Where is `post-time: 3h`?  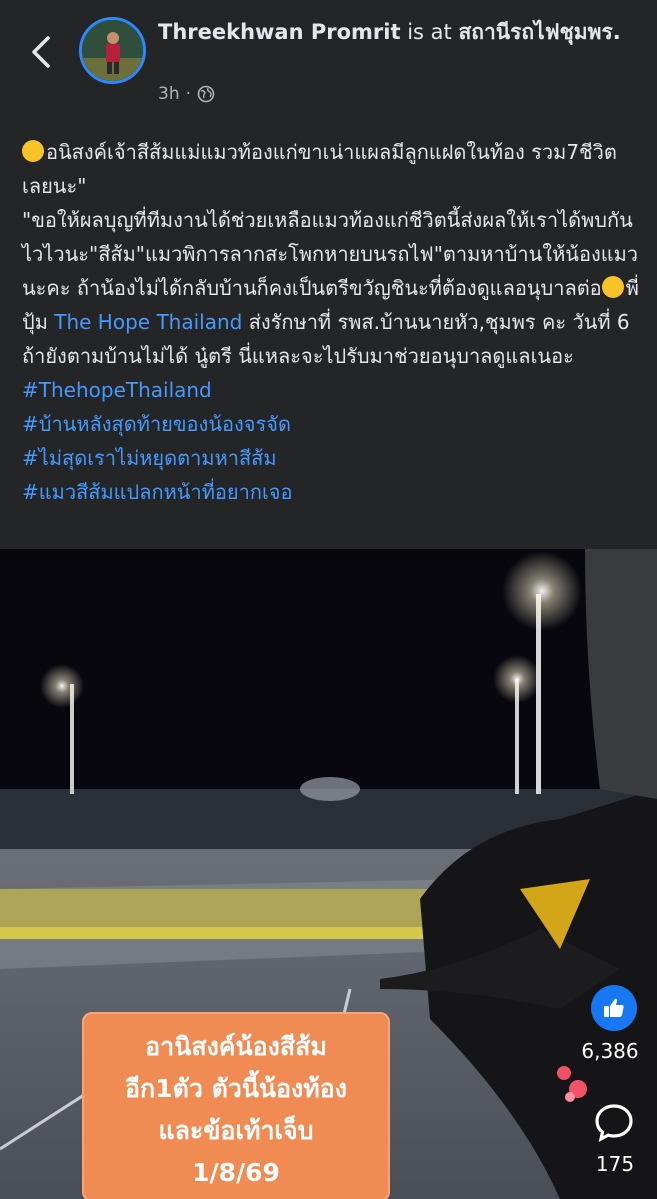 post-time: 3h is located at coordinates (169, 94).